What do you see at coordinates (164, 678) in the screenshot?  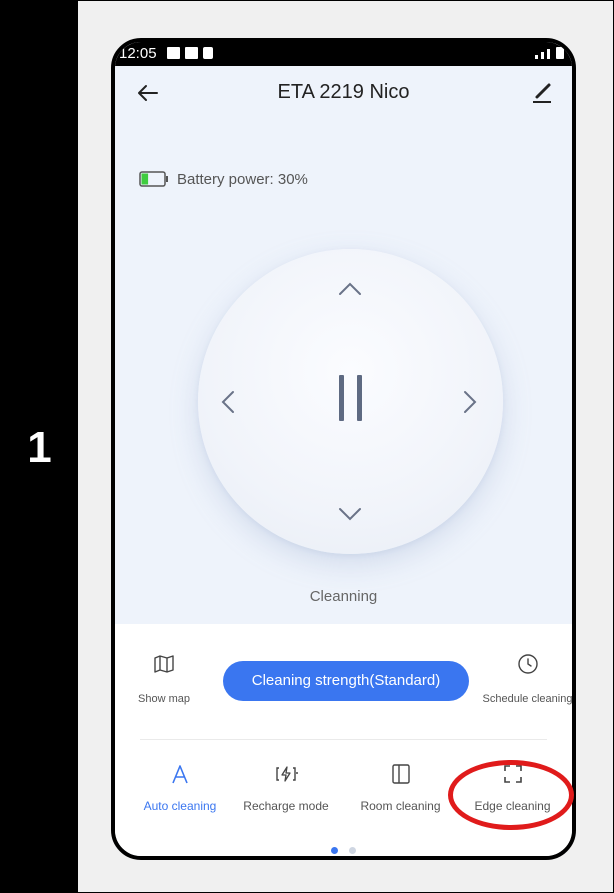 I see `show-map-button: Show map` at bounding box center [164, 678].